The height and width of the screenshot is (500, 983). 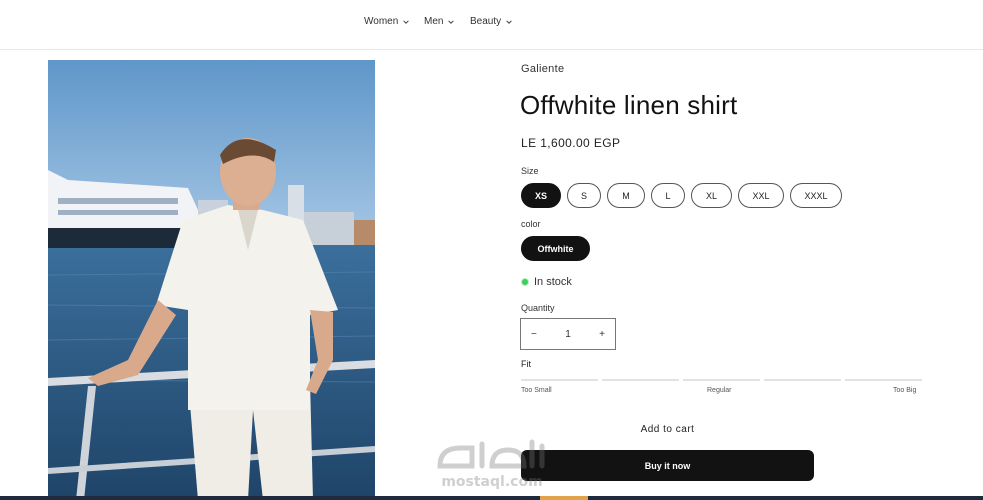 I want to click on quantity-input: 1, so click(x=568, y=334).